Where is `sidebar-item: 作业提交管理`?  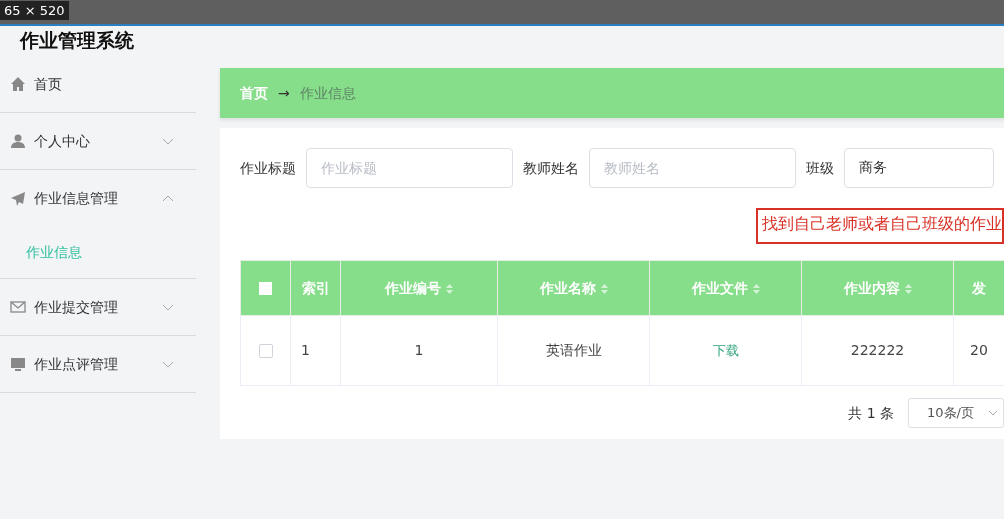
sidebar-item: 作业提交管理 is located at coordinates (98, 307).